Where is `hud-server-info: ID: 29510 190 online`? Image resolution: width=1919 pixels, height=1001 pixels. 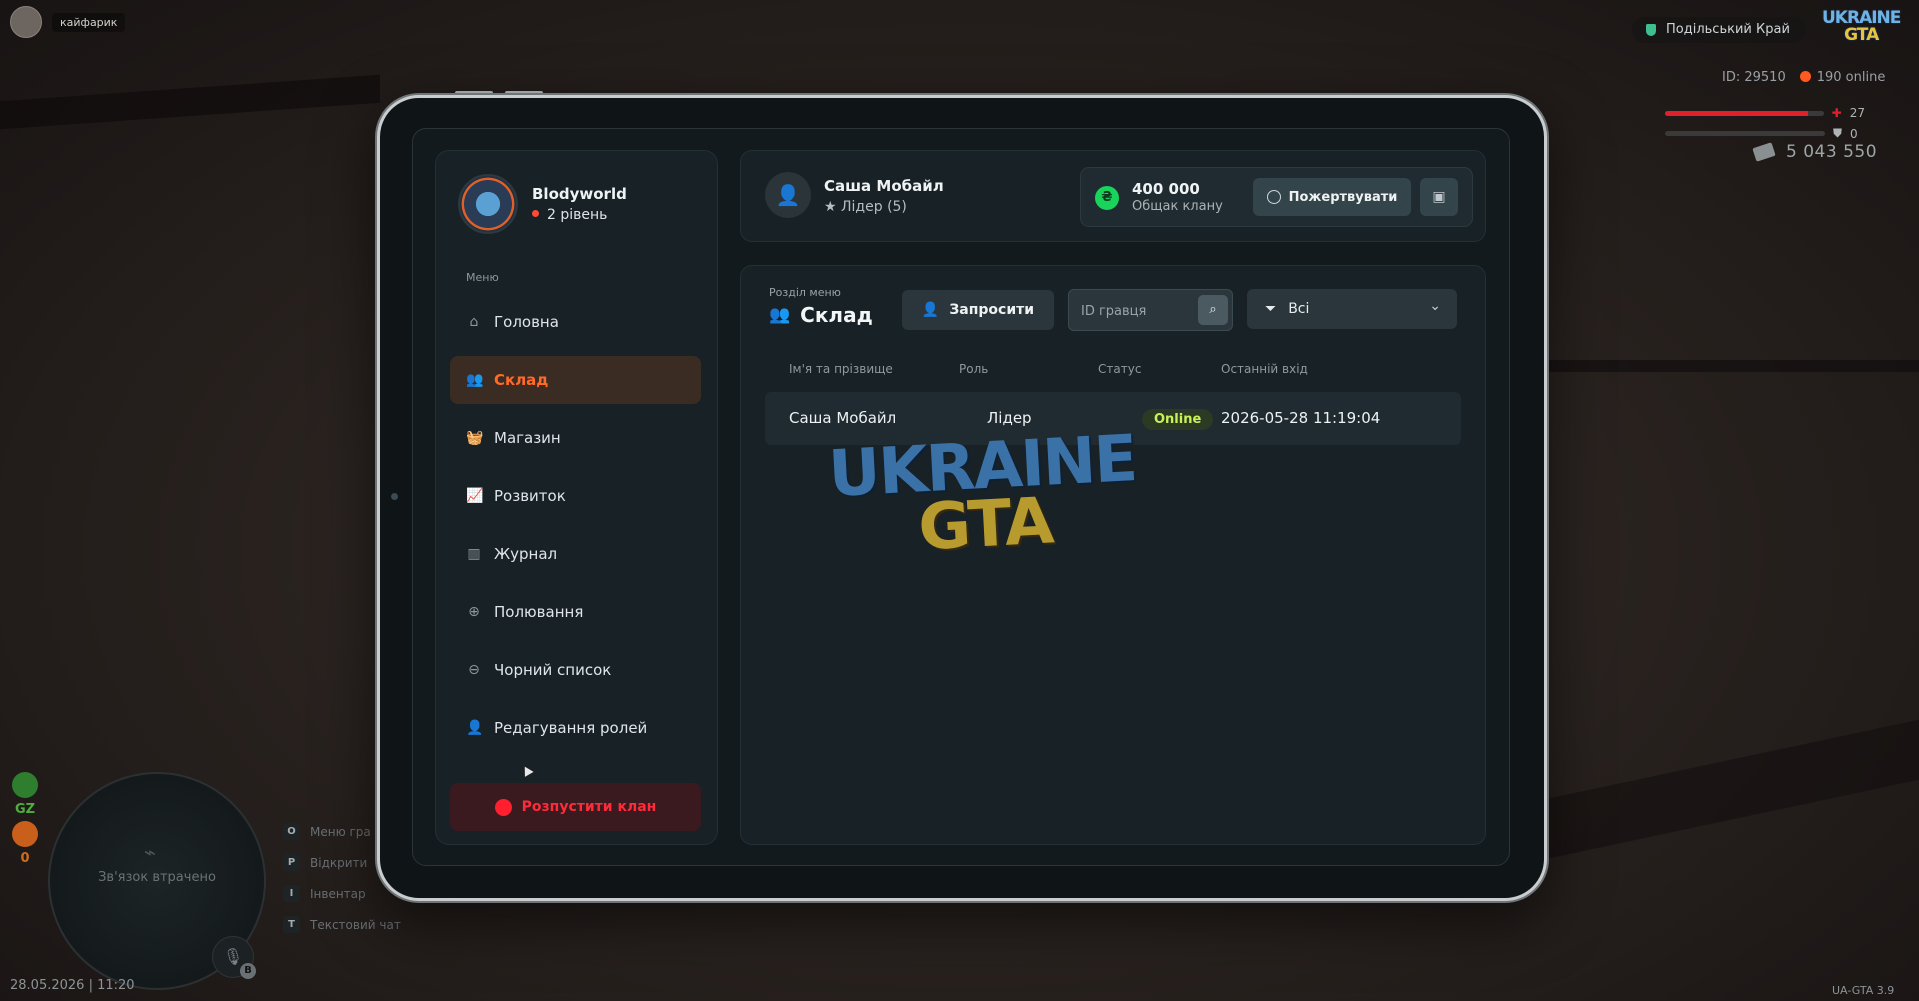 hud-server-info: ID: 29510 190 online is located at coordinates (1803, 77).